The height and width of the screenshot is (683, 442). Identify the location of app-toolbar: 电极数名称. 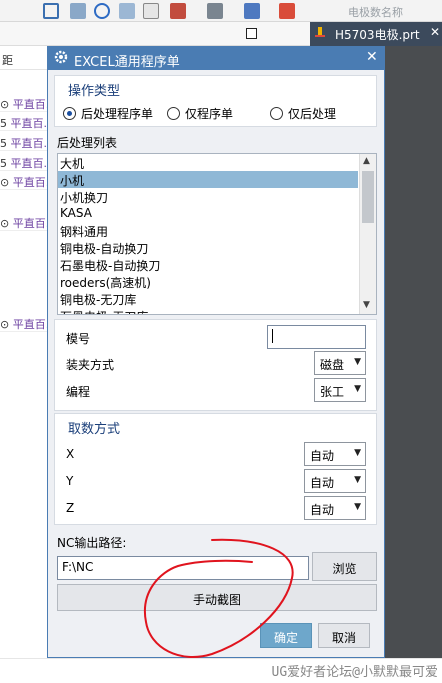
(221, 11).